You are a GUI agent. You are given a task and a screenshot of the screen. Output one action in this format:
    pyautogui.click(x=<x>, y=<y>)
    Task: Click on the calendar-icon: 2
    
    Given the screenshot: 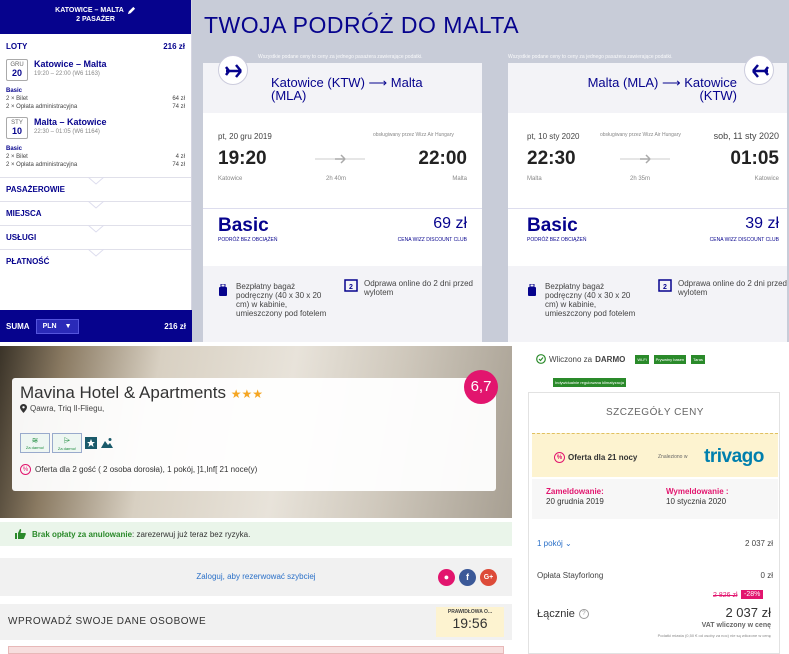 What is the action you would take?
    pyautogui.click(x=665, y=285)
    